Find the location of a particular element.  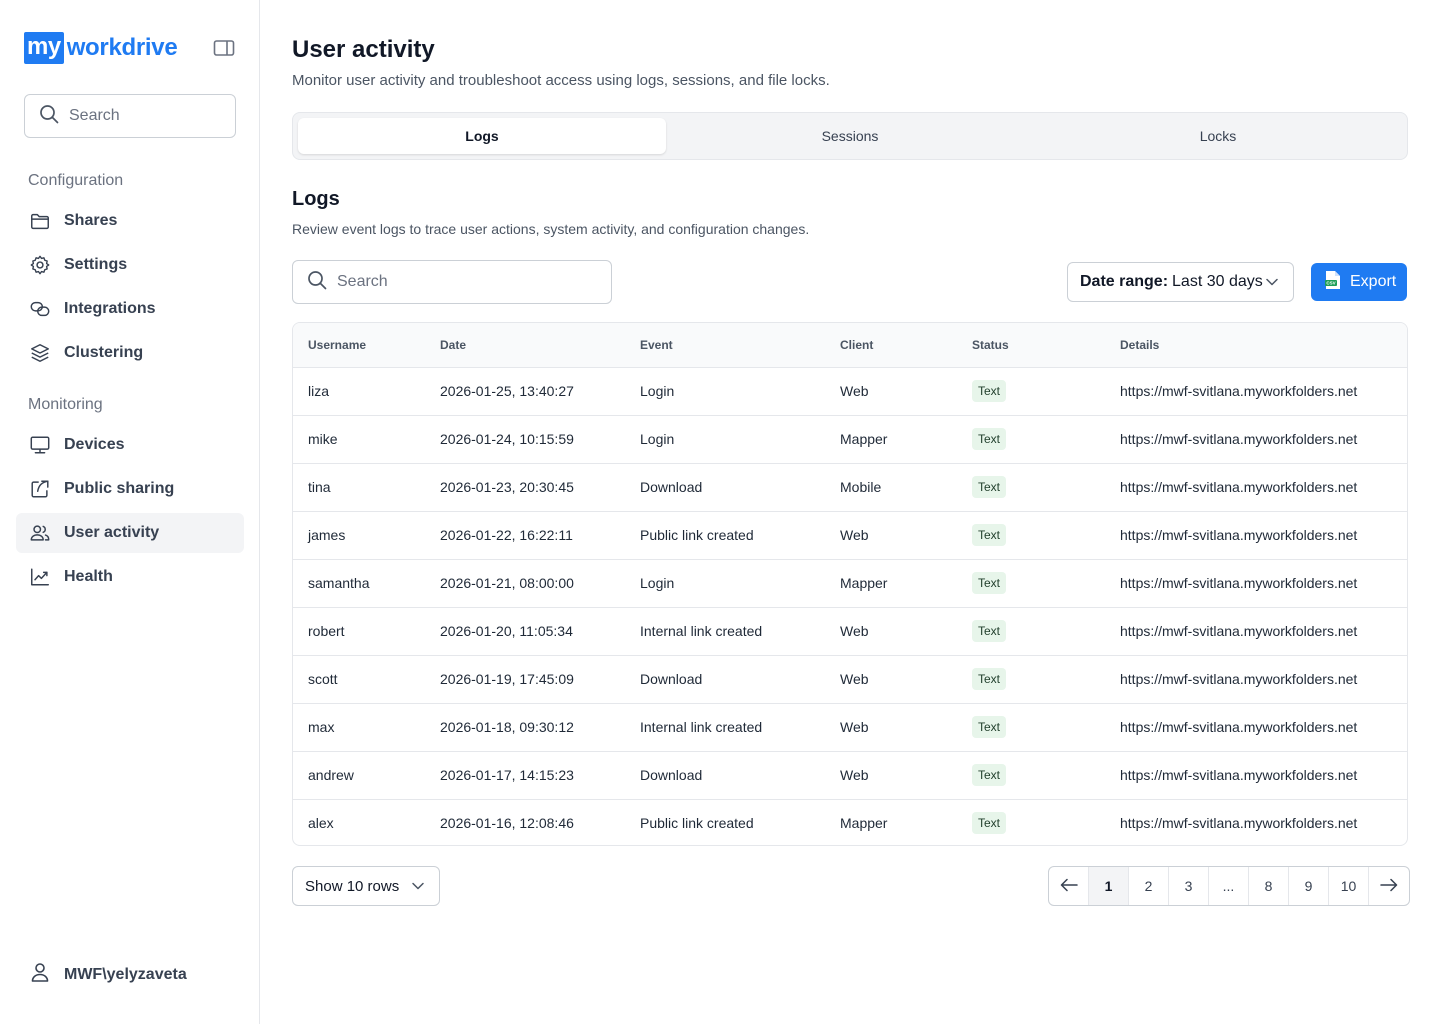

page-button: 2 is located at coordinates (1149, 886).